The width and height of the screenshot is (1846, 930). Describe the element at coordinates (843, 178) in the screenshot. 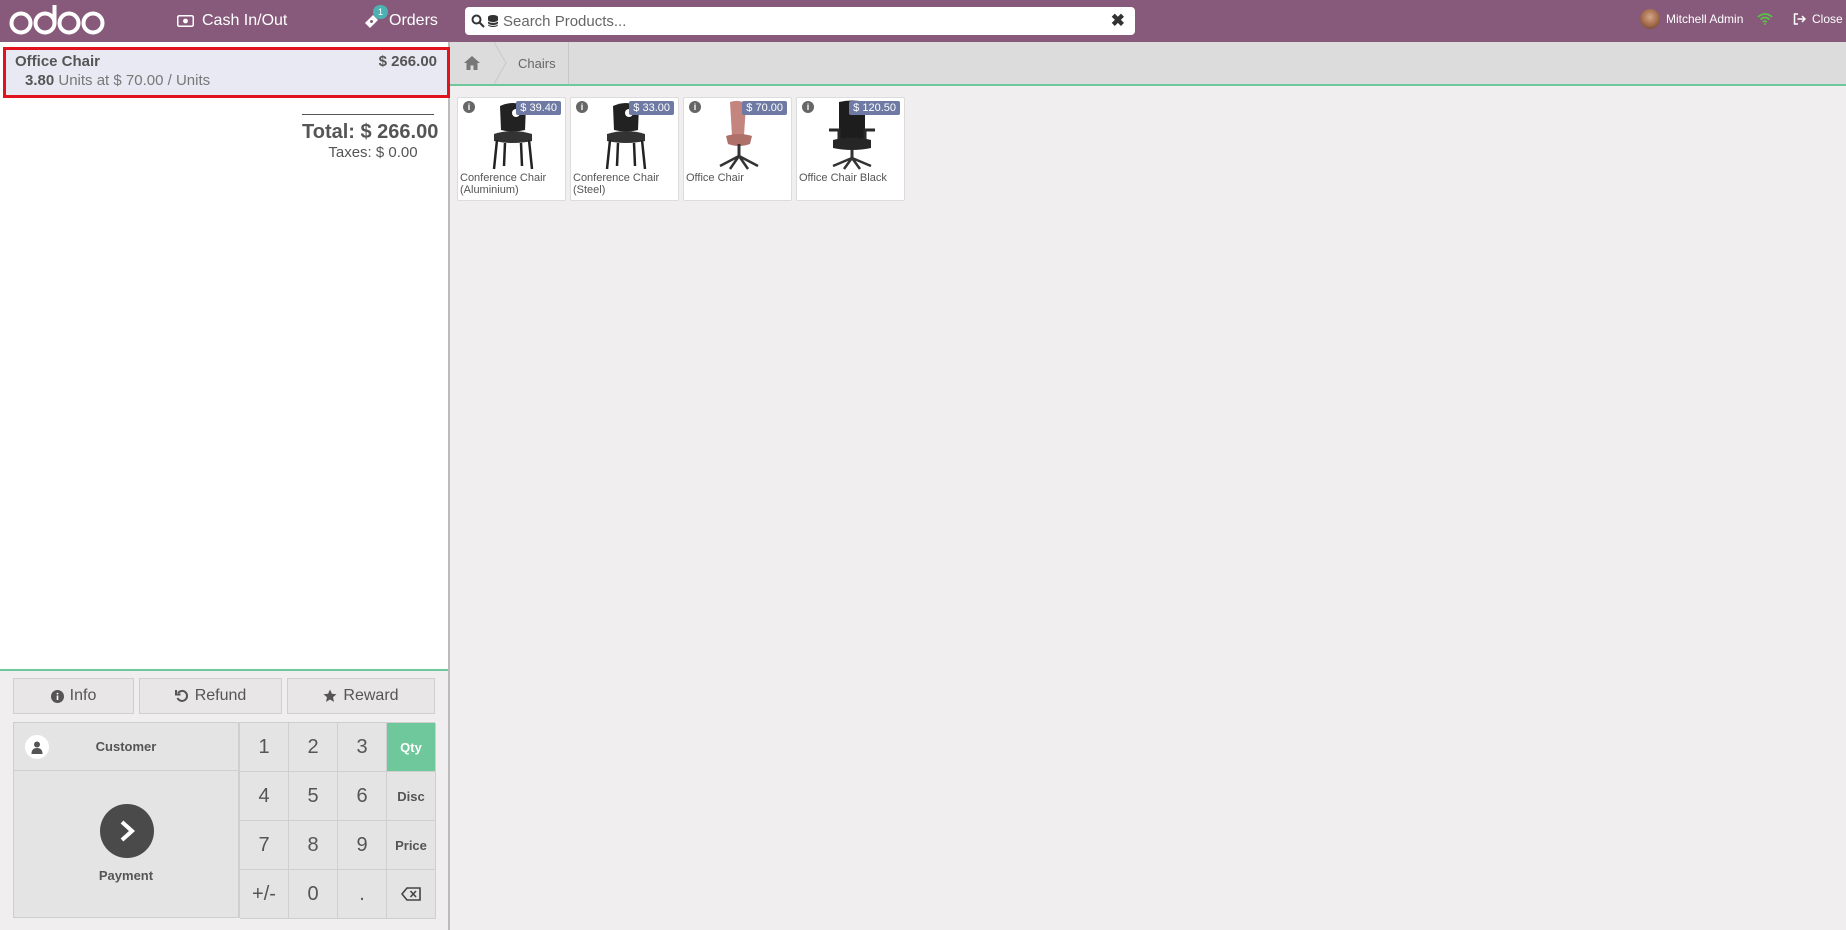

I see `product-name: Office Chair Black` at that location.